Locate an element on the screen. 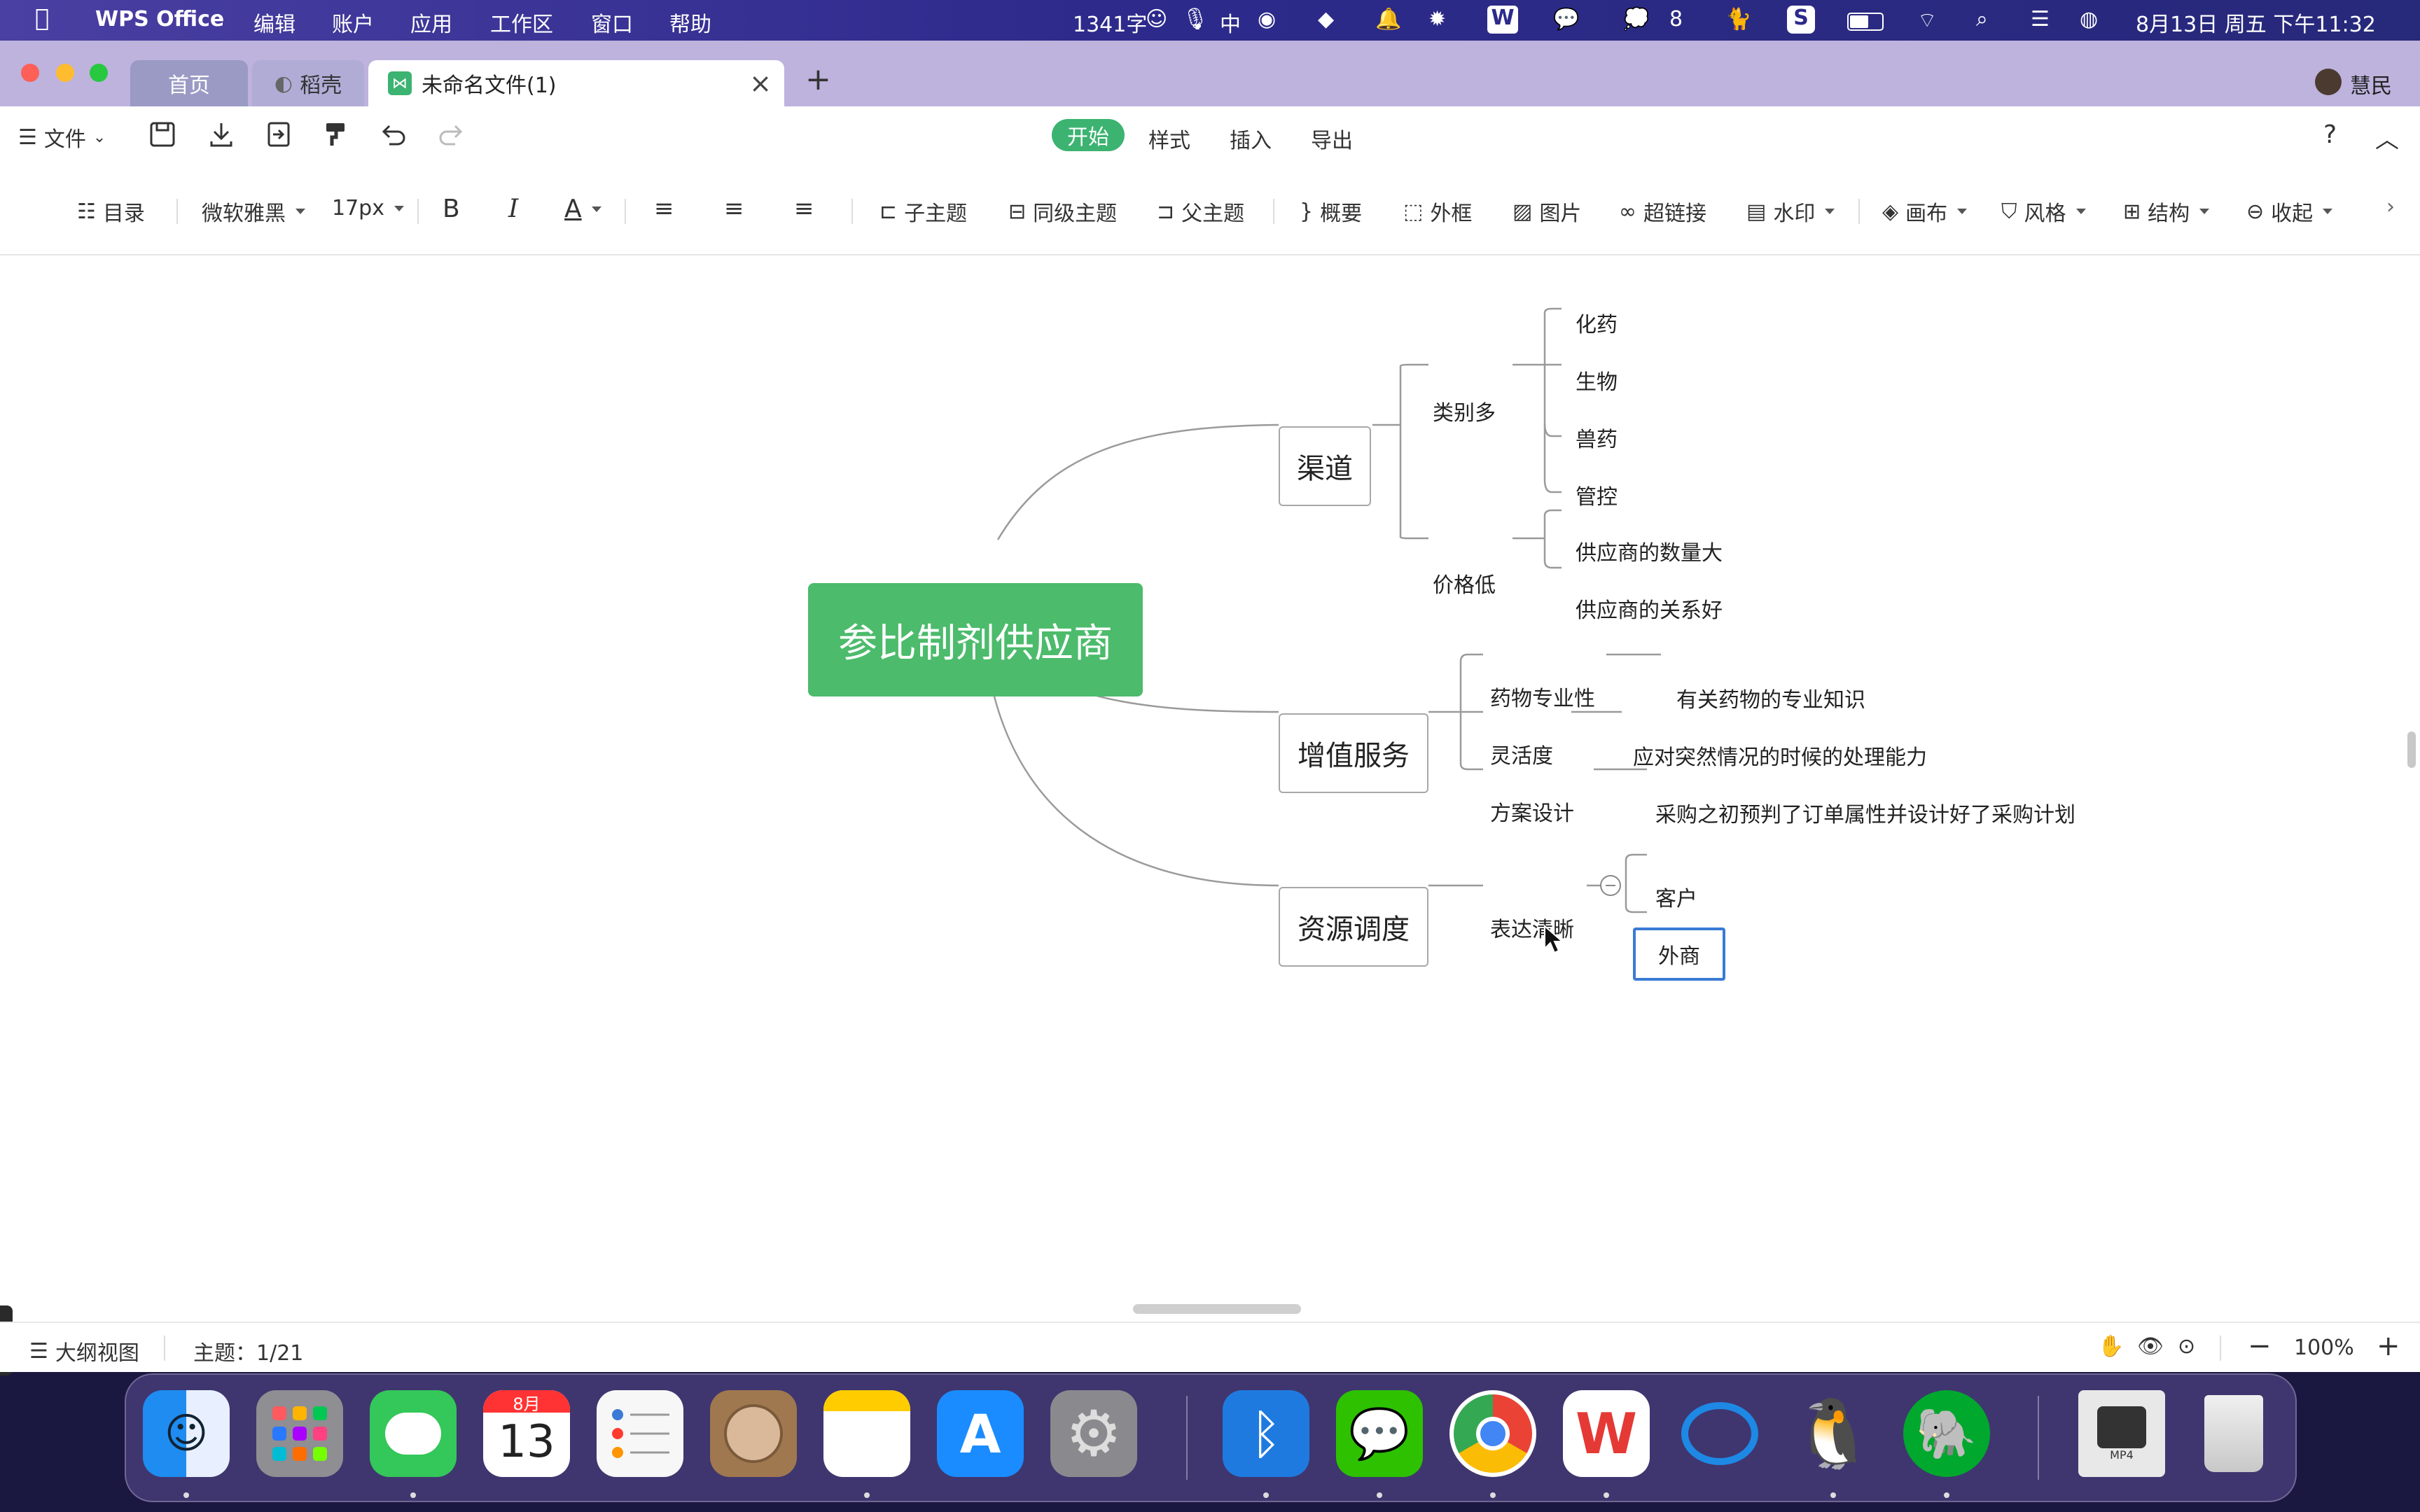 The height and width of the screenshot is (1512, 2420). hand-tool-icon: ✋ is located at coordinates (2111, 1346).